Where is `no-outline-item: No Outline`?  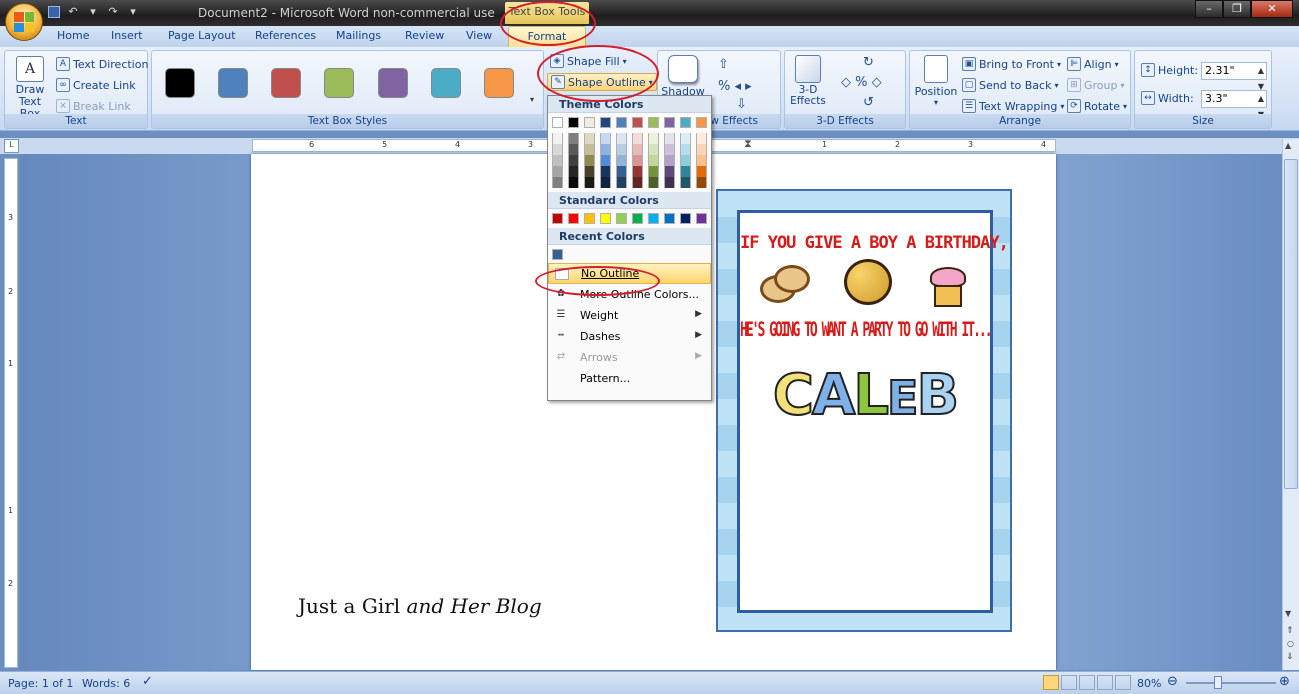
no-outline-item: No Outline is located at coordinates (629, 273).